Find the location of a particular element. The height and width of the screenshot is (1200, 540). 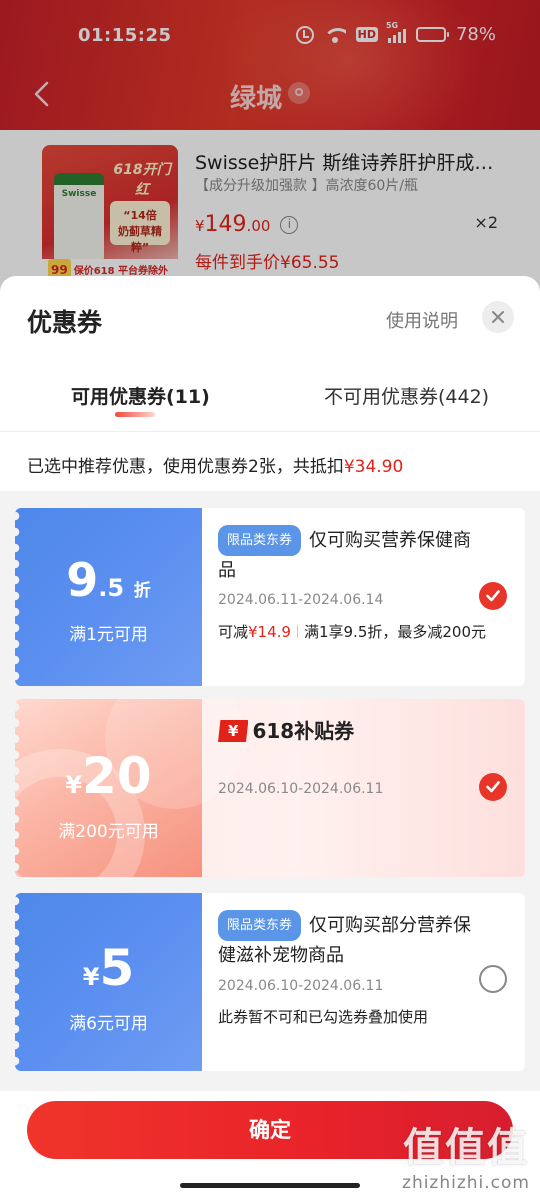

coupon-desc: 可减¥14.9 满1享9.5折，最多减200元 is located at coordinates (352, 631).